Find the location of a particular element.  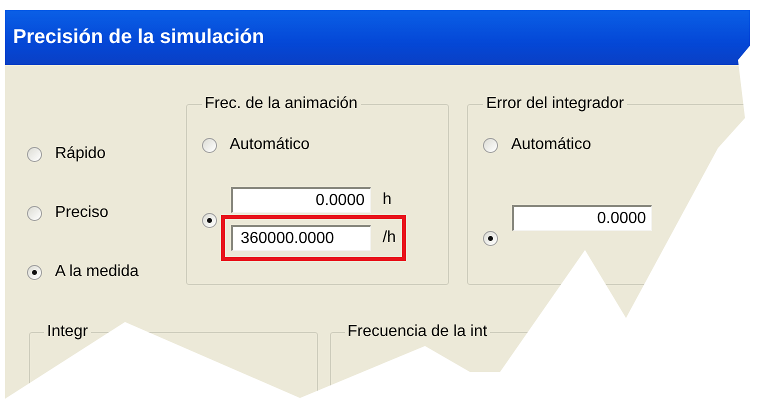

group-title: Frec. de la animación is located at coordinates (281, 104).